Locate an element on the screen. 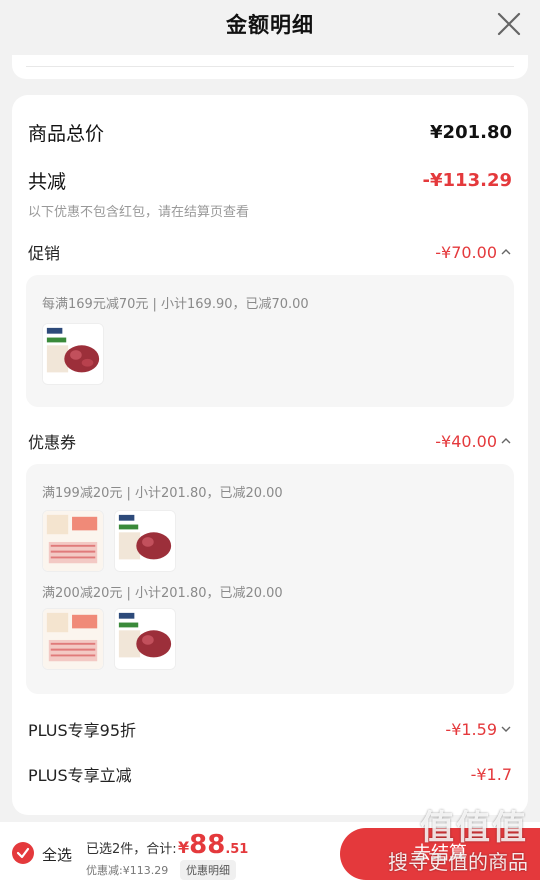 This screenshot has width=540, height=886. plus-discount-value: -¥1.59 is located at coordinates (471, 729).